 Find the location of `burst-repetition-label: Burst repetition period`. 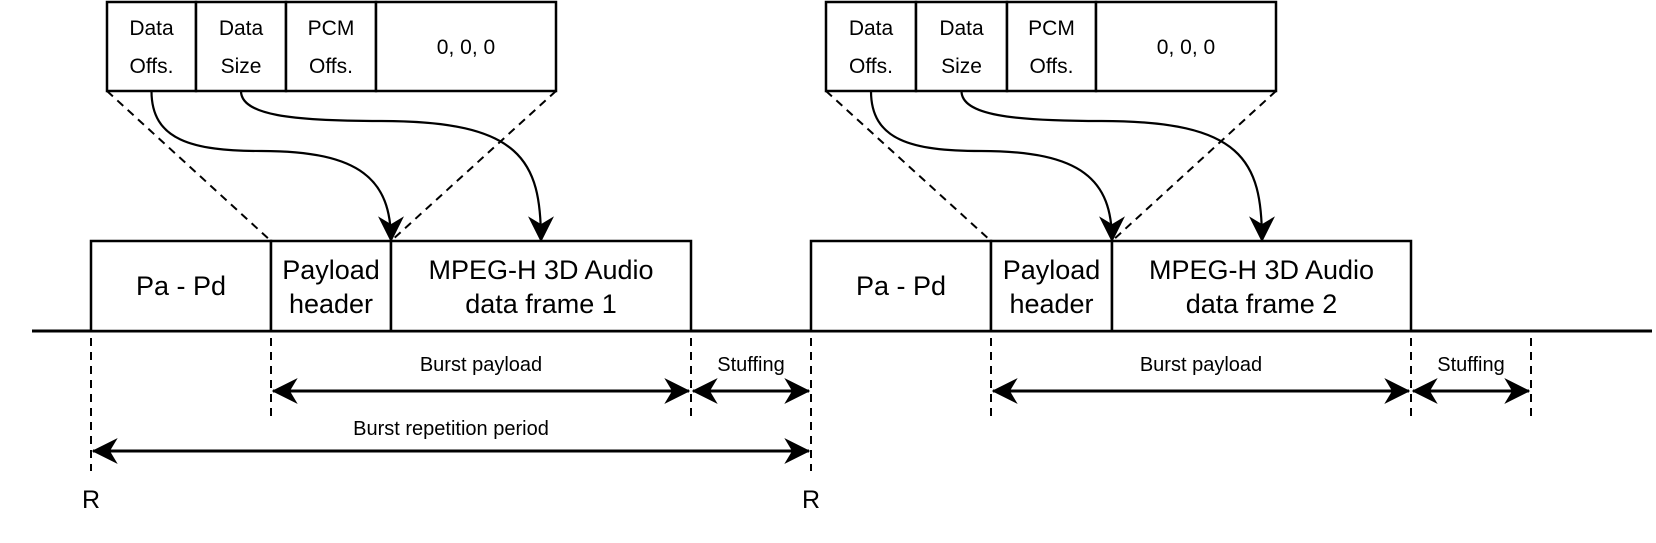

burst-repetition-label: Burst repetition period is located at coordinates (451, 429).